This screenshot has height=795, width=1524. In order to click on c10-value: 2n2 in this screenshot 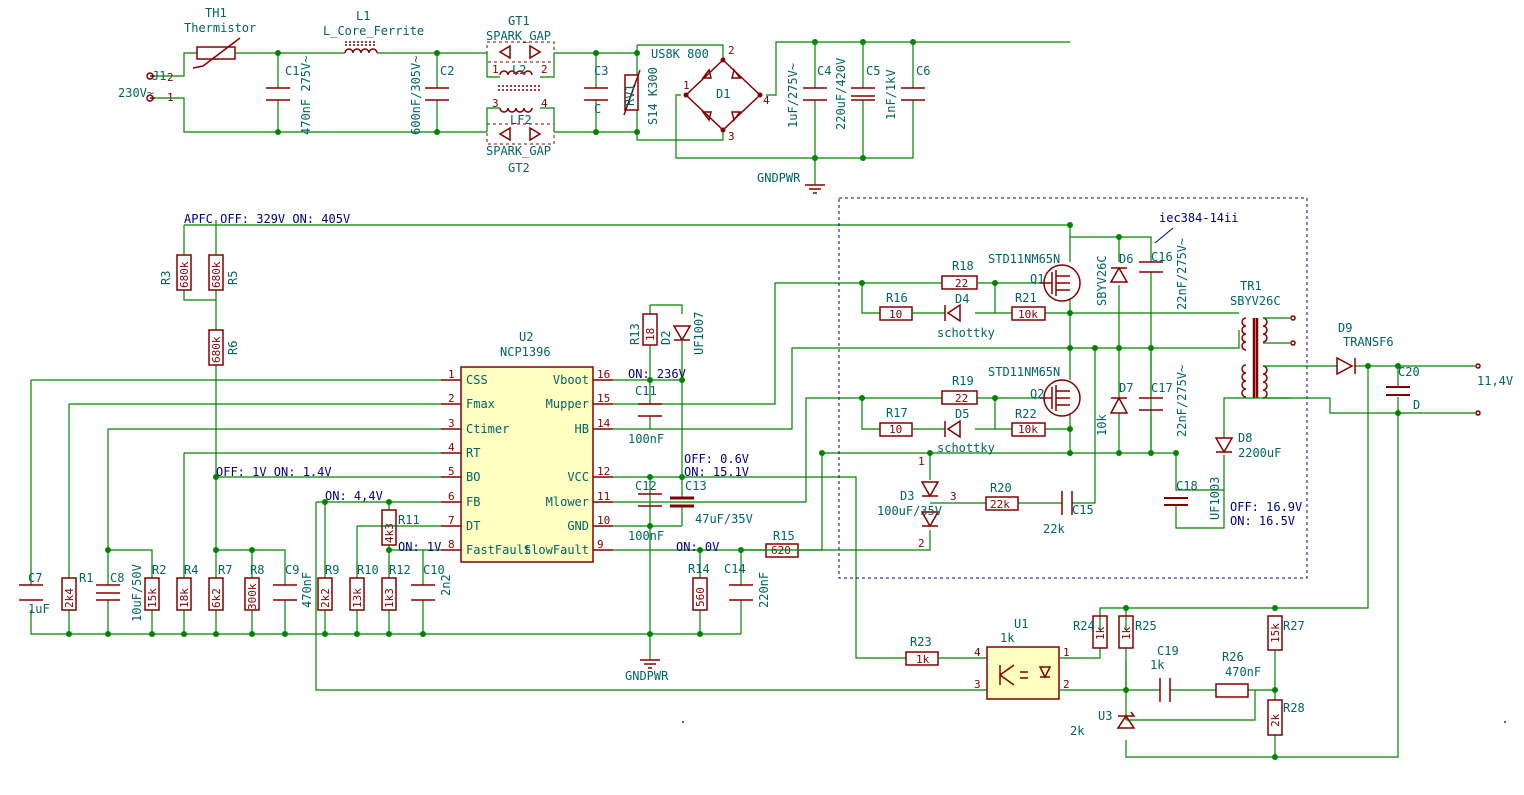, I will do `click(446, 585)`.